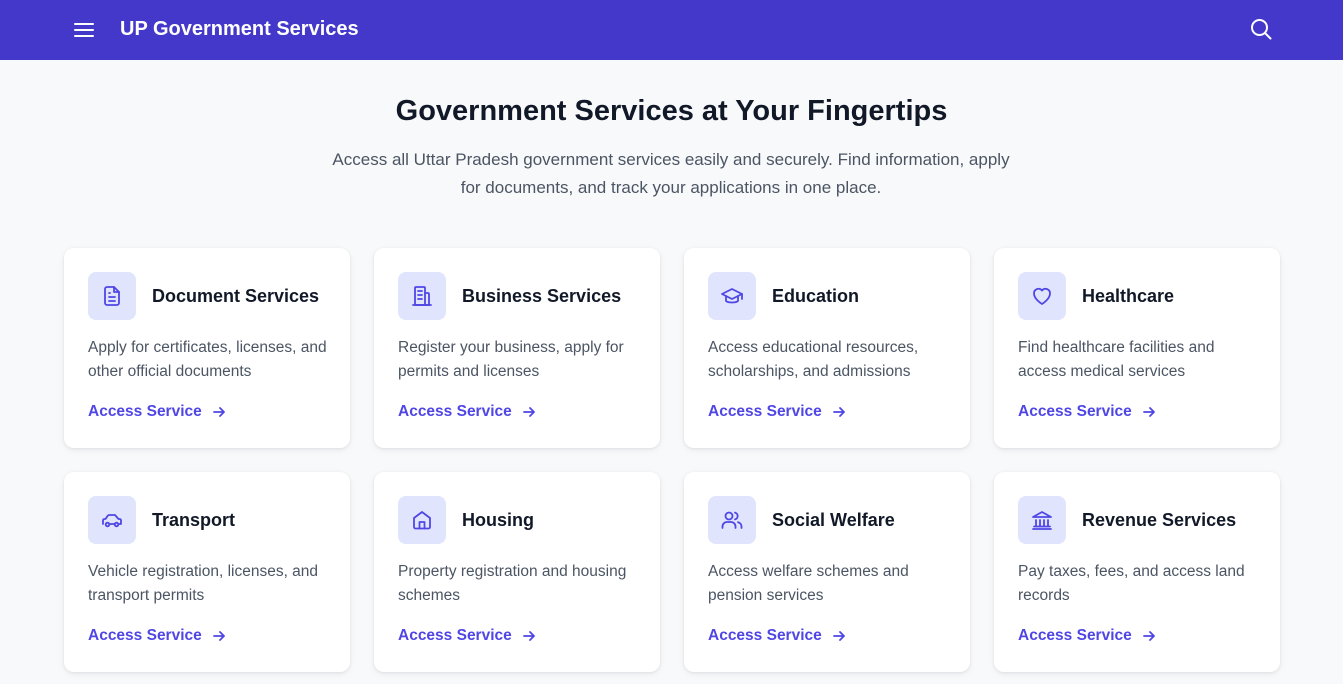 The height and width of the screenshot is (684, 1343). What do you see at coordinates (194, 520) in the screenshot?
I see `card-title: Transport` at bounding box center [194, 520].